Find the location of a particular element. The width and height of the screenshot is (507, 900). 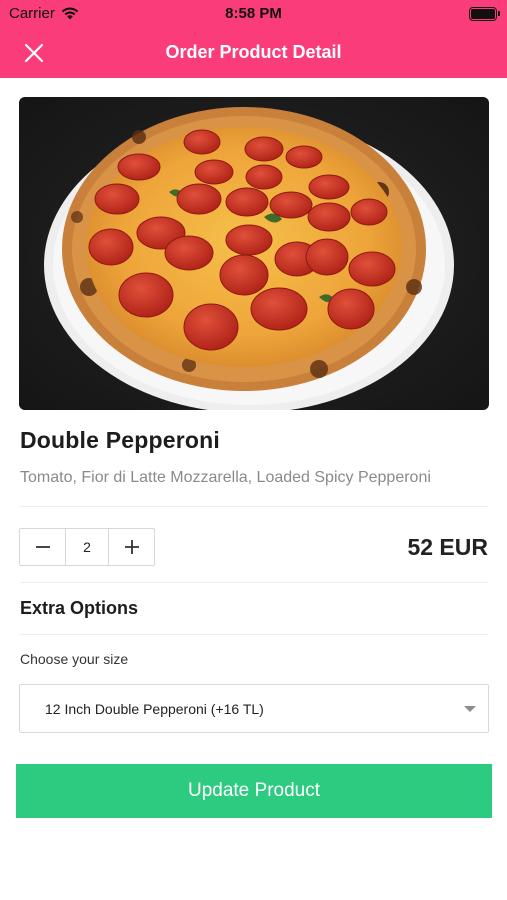

size-select: 12 Inch Double Pepperoni (+16 TL) is located at coordinates (254, 708).